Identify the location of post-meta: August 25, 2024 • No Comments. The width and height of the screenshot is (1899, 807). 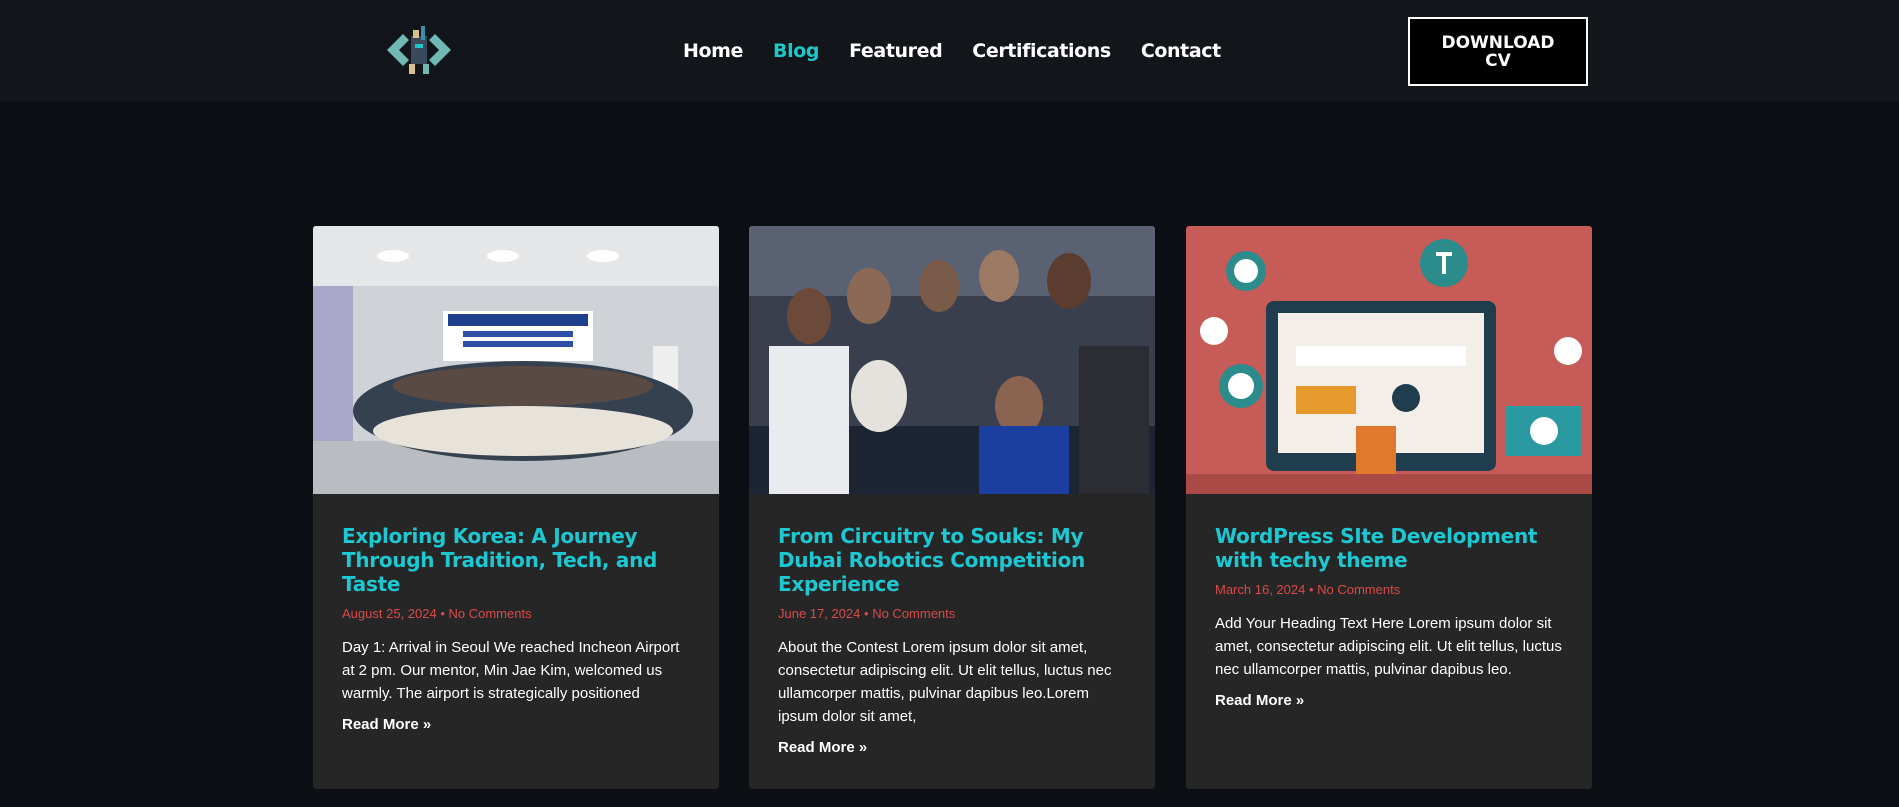
(437, 613).